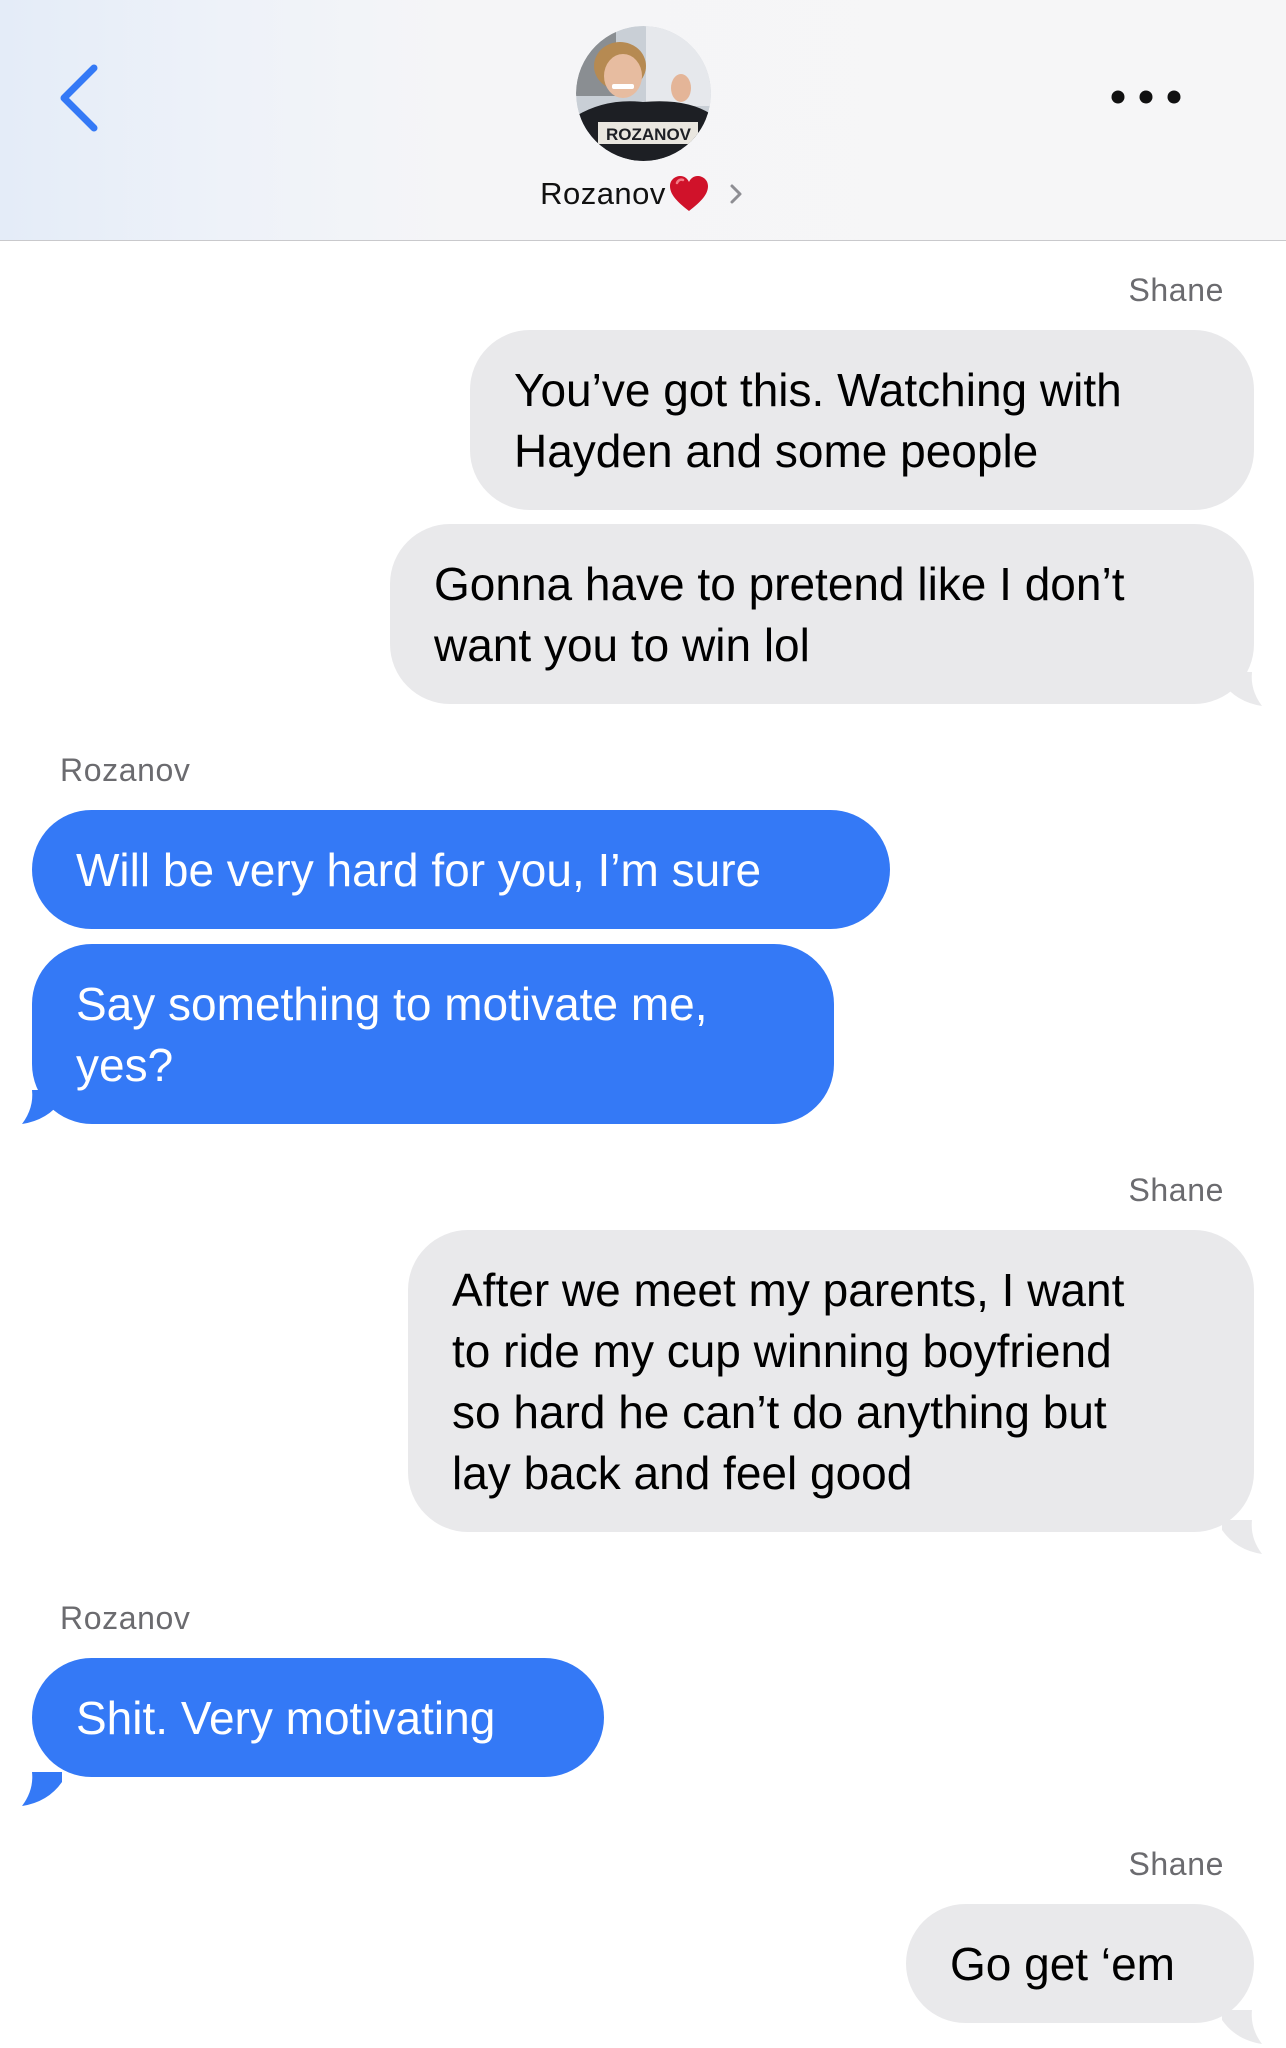 This screenshot has height=2048, width=1286. I want to click on contact-name-button: Rozanov, so click(643, 194).